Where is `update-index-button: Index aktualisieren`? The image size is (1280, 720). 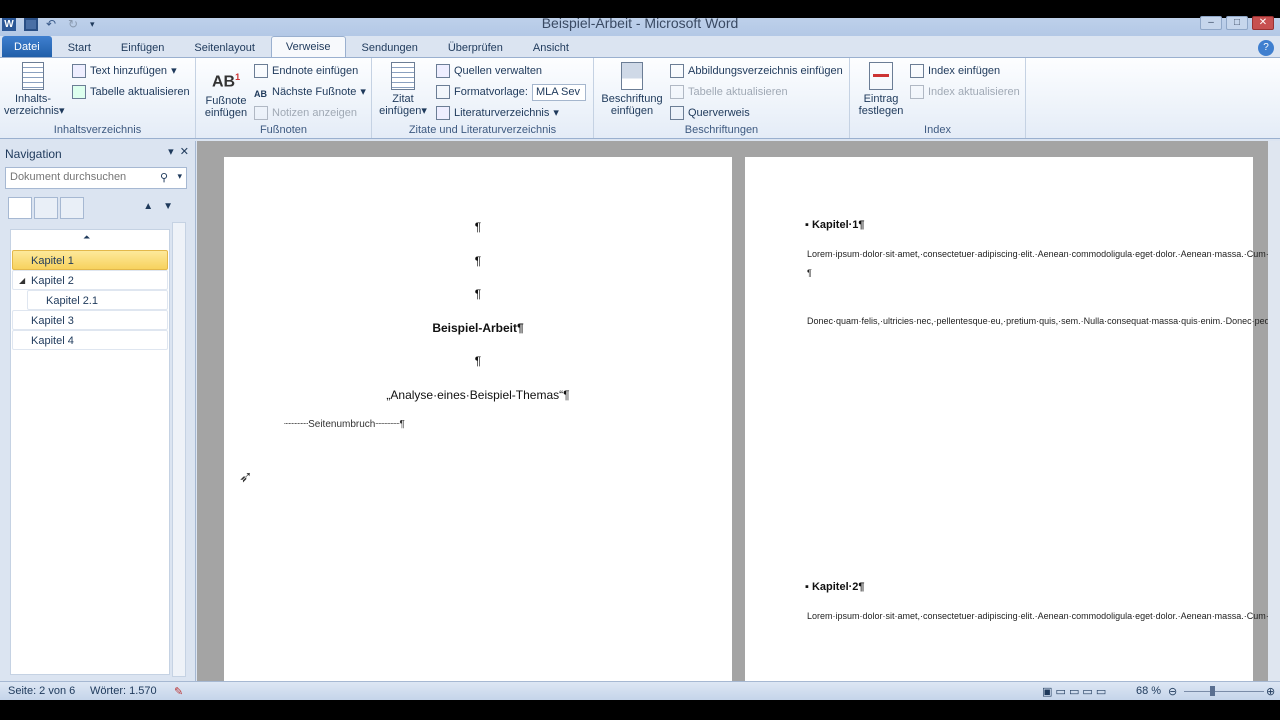 update-index-button: Index aktualisieren is located at coordinates (965, 92).